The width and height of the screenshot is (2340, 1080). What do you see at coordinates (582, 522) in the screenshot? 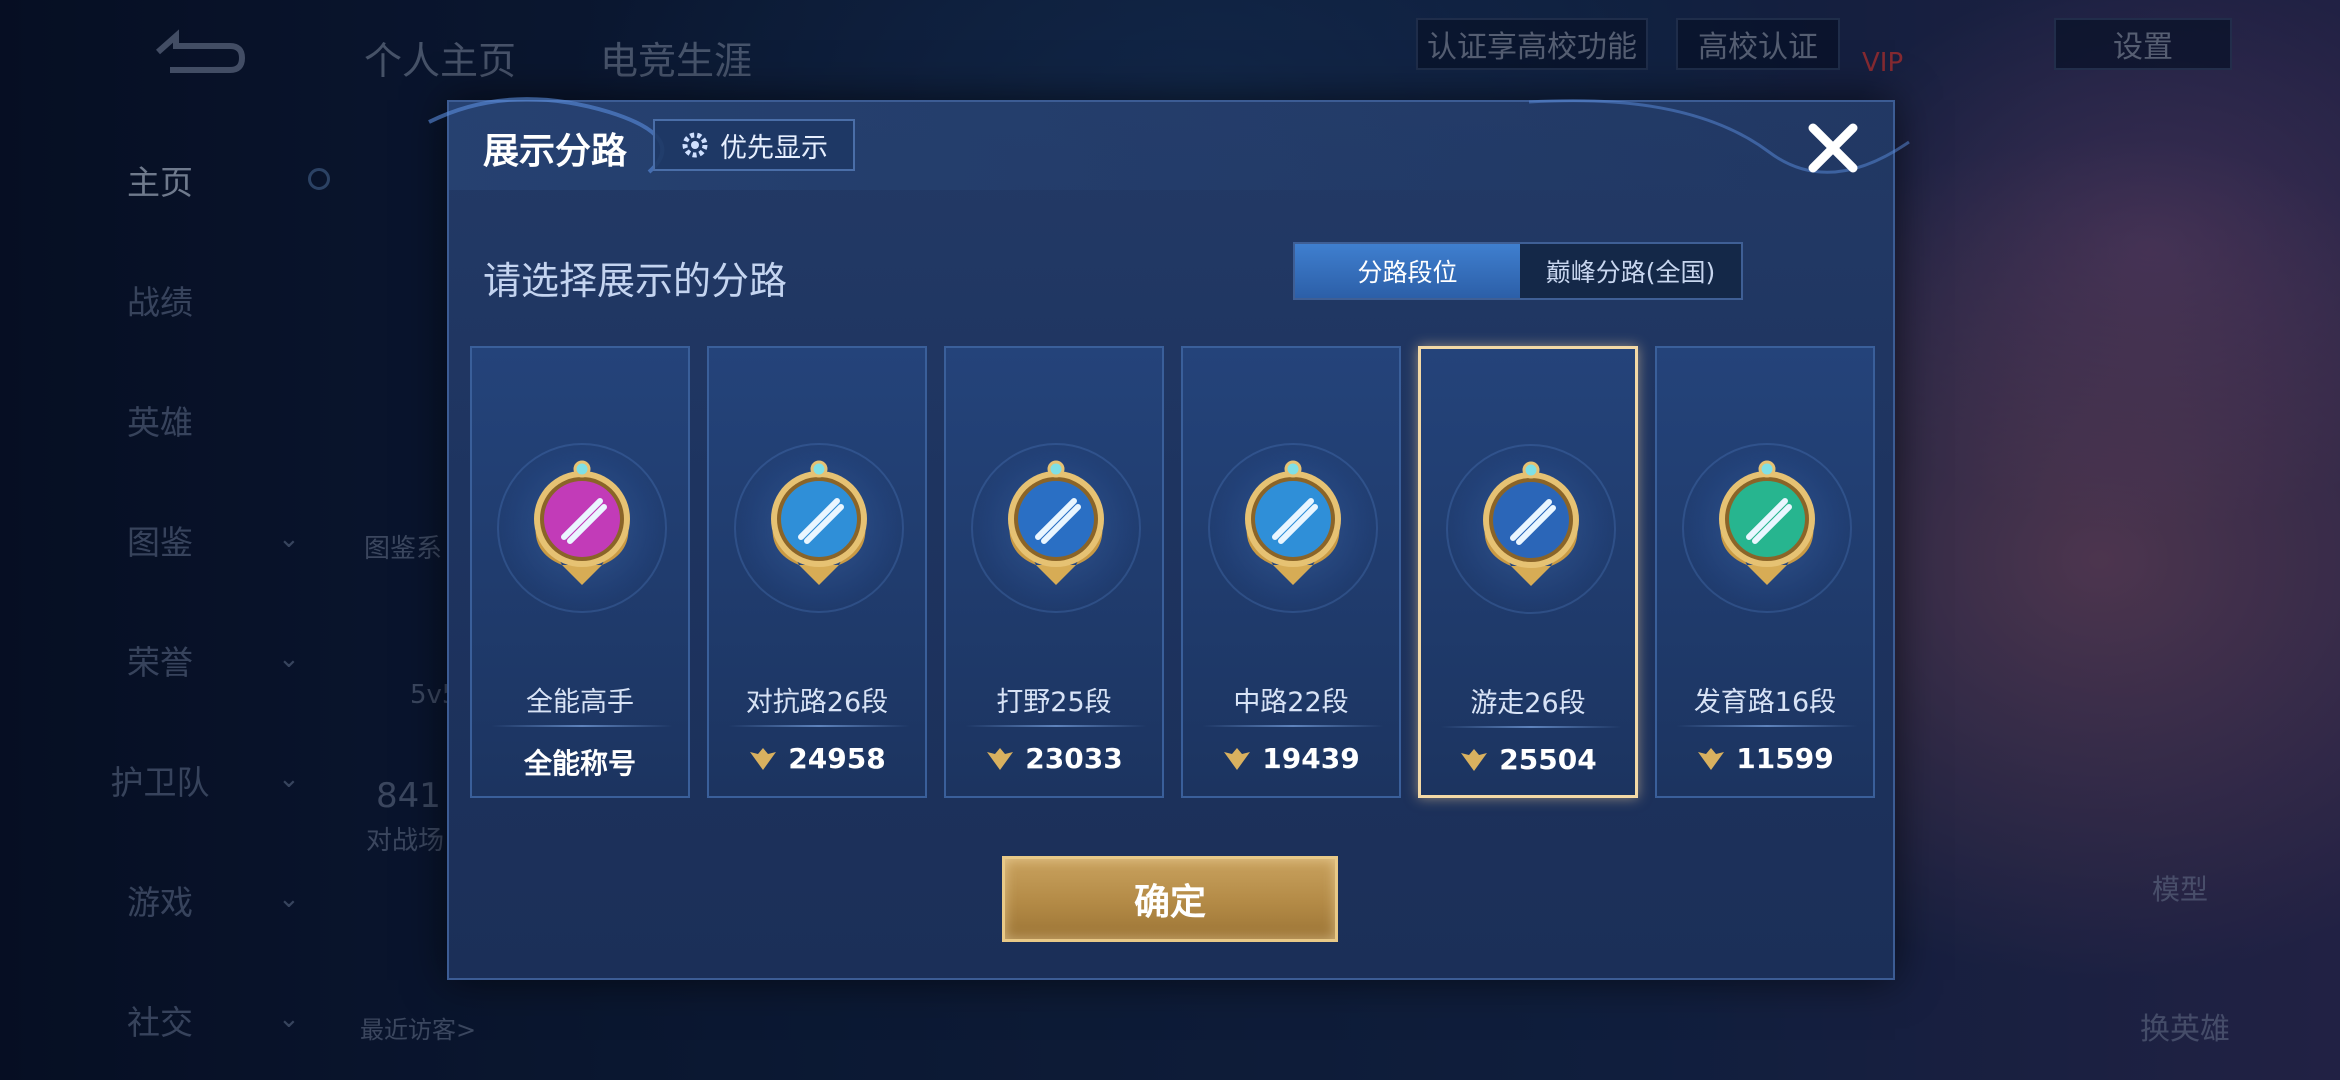
I see `all-round-emblem-icon` at bounding box center [582, 522].